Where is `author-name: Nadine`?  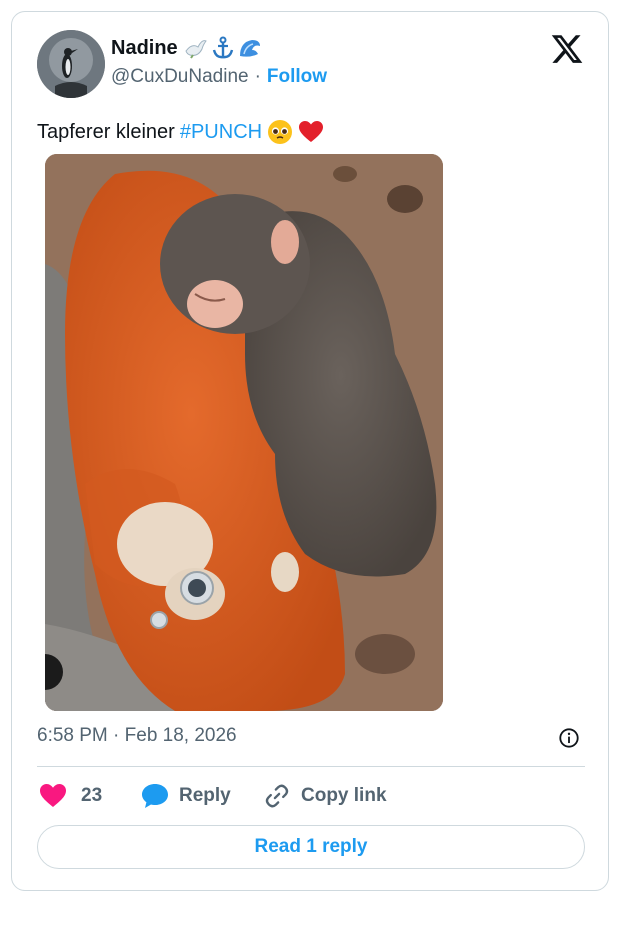
author-name: Nadine is located at coordinates (144, 48).